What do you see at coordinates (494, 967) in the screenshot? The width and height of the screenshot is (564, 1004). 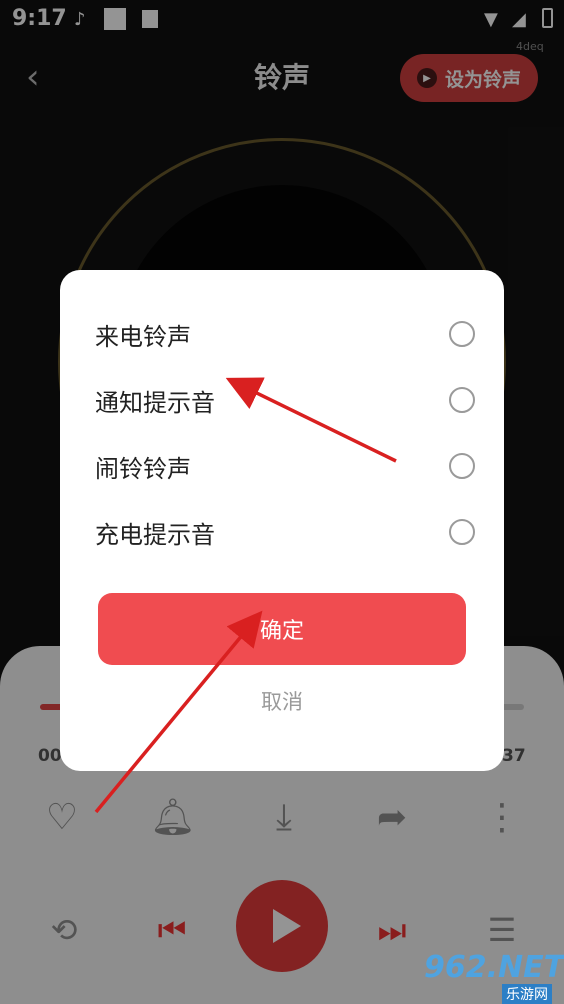 I see `watermark-text: 962.NET` at bounding box center [494, 967].